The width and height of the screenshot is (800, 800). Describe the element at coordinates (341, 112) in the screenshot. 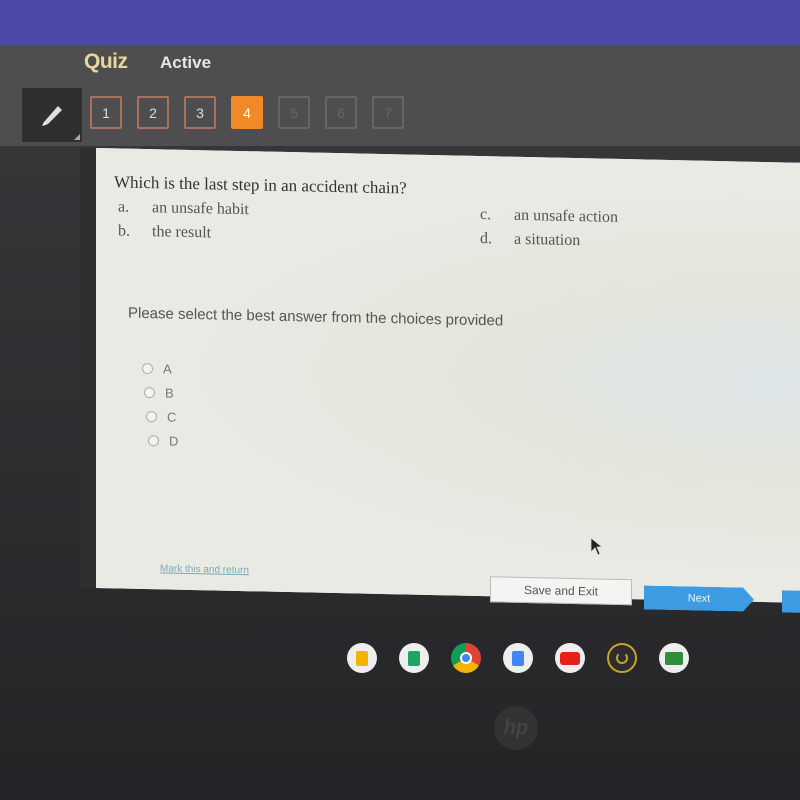

I see `question-nav-6: 6` at that location.